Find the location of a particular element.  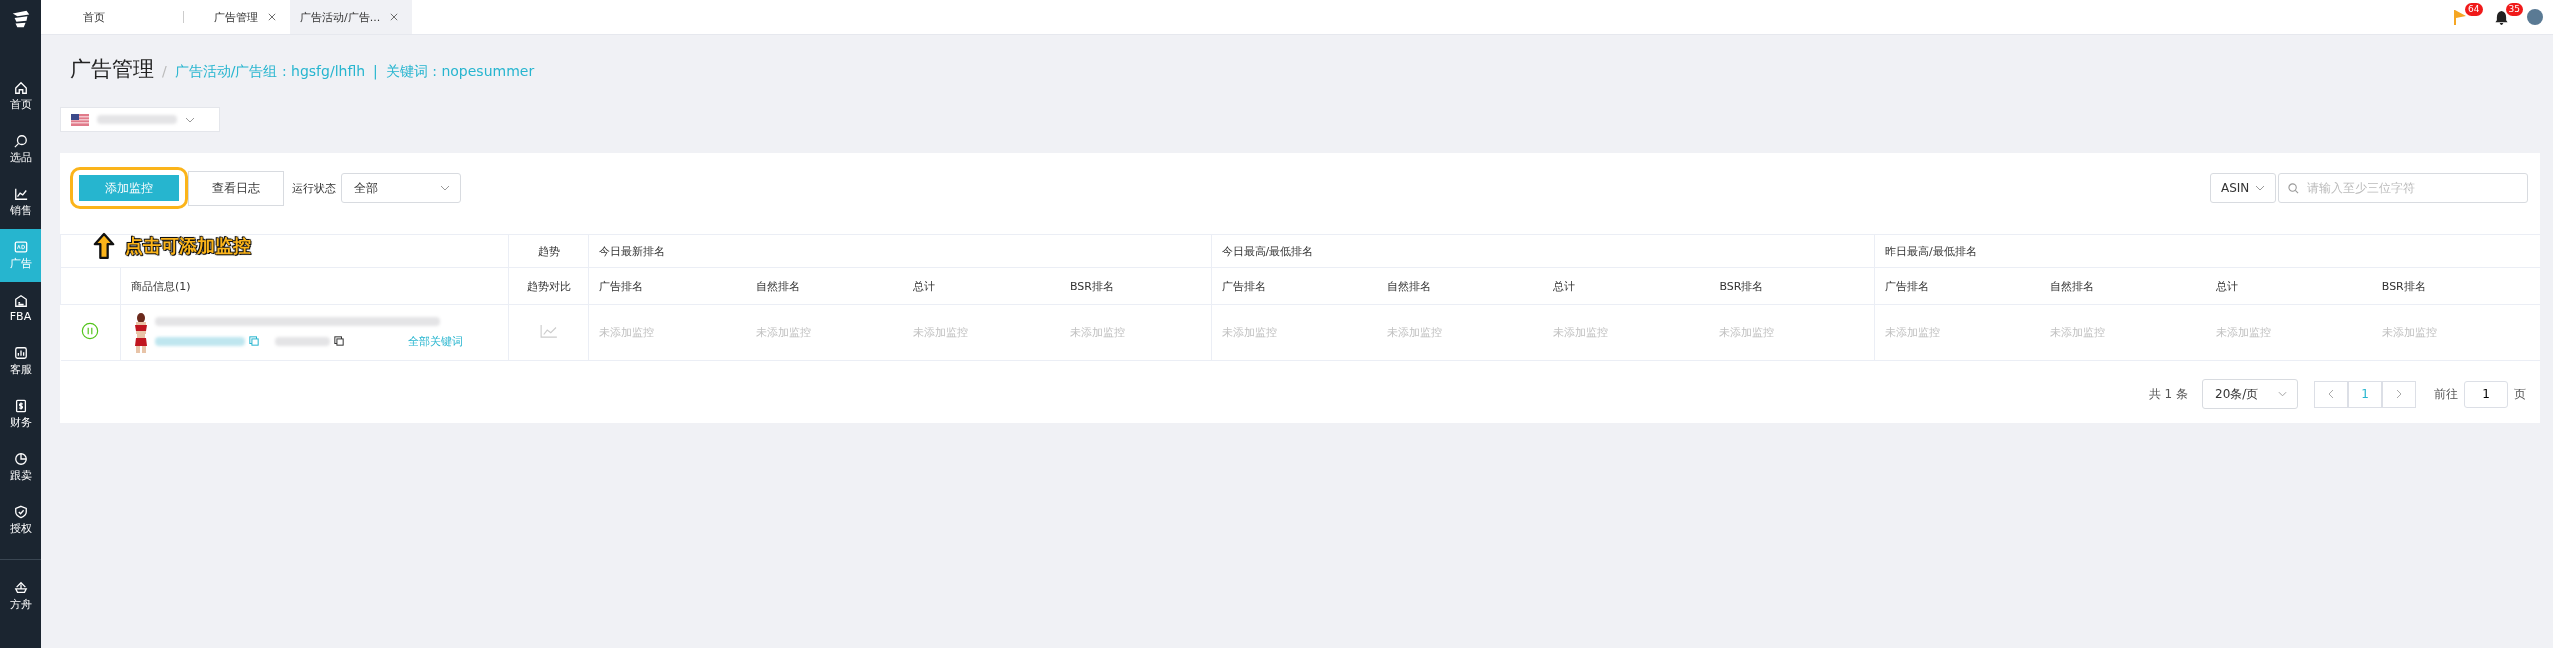

page-size-select: 20条/页 is located at coordinates (2250, 394).